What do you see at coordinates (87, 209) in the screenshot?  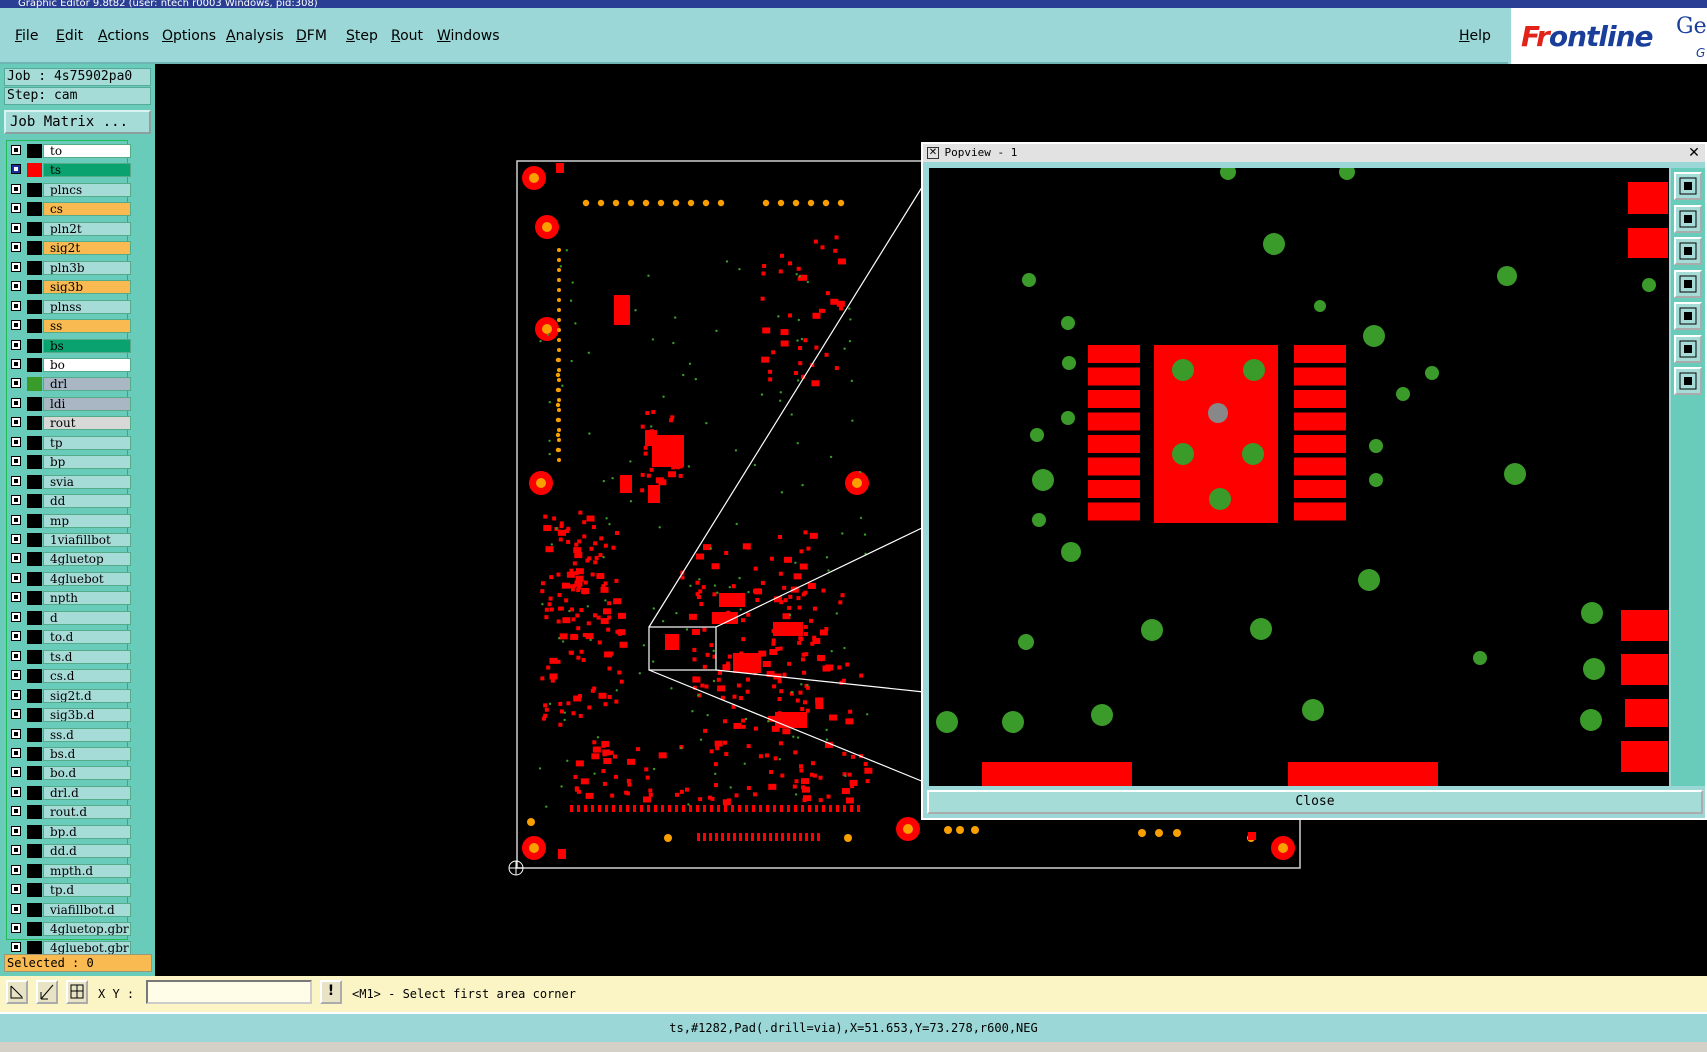 I see `layer-name: cs` at bounding box center [87, 209].